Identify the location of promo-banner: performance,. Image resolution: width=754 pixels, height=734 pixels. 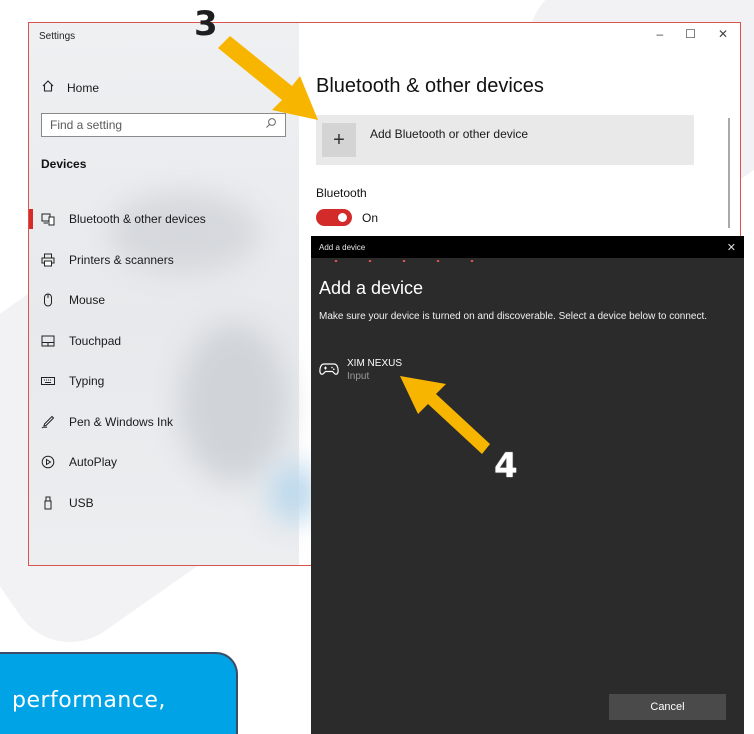
(119, 693).